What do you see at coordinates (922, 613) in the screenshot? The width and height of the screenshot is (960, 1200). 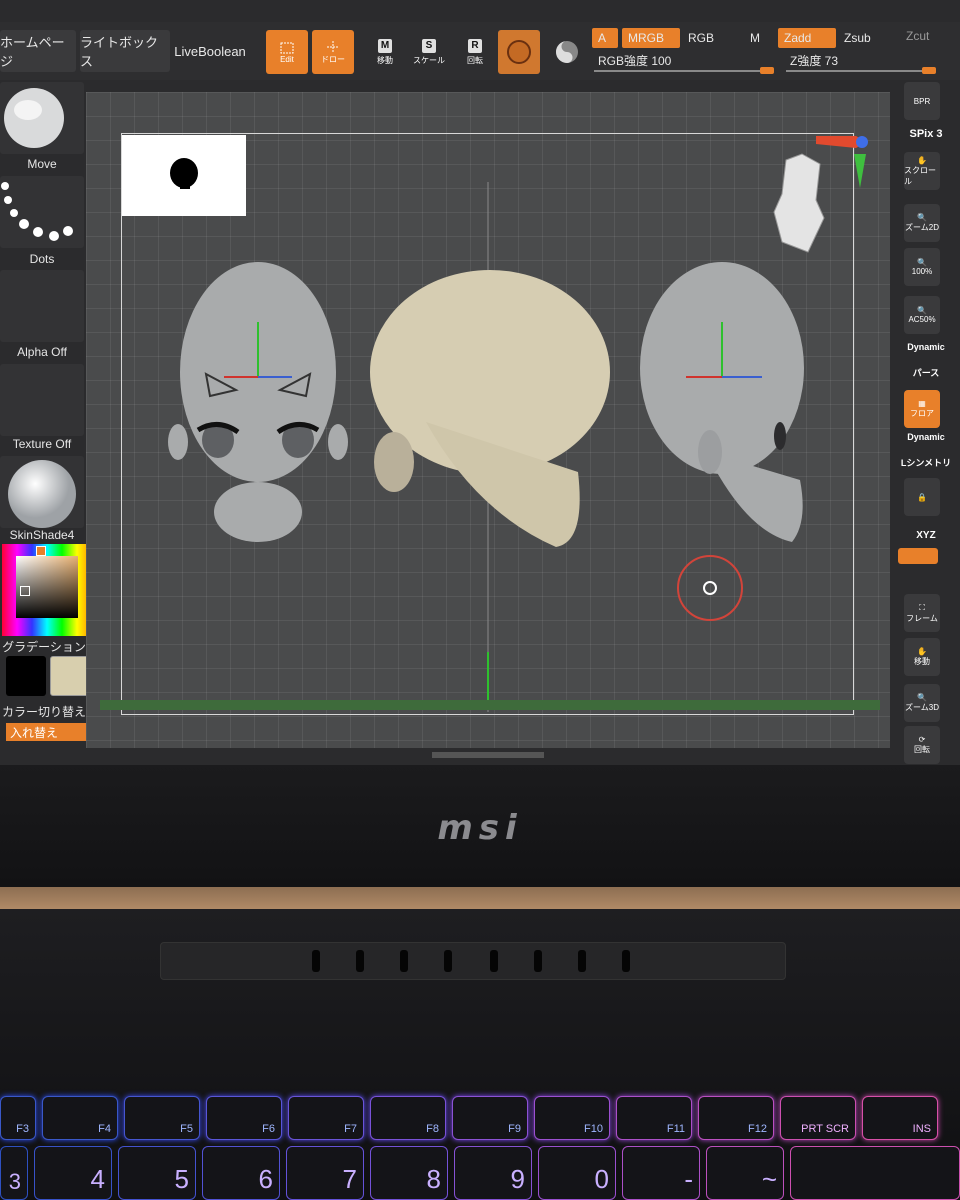 I see `frame-button: ⛶ フレーム` at bounding box center [922, 613].